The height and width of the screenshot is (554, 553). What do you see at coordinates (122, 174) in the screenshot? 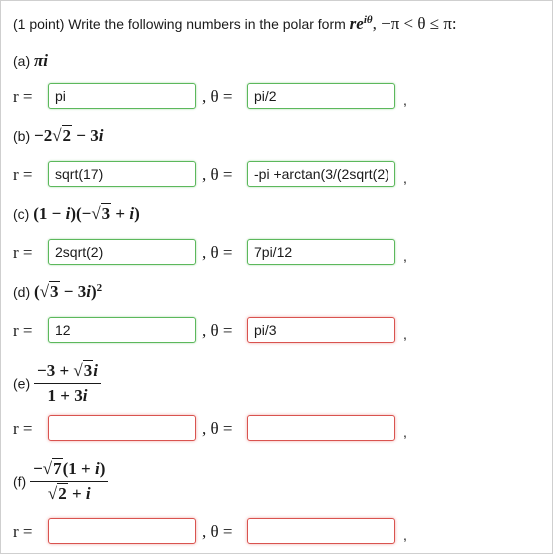
I see `part-b-r-input` at bounding box center [122, 174].